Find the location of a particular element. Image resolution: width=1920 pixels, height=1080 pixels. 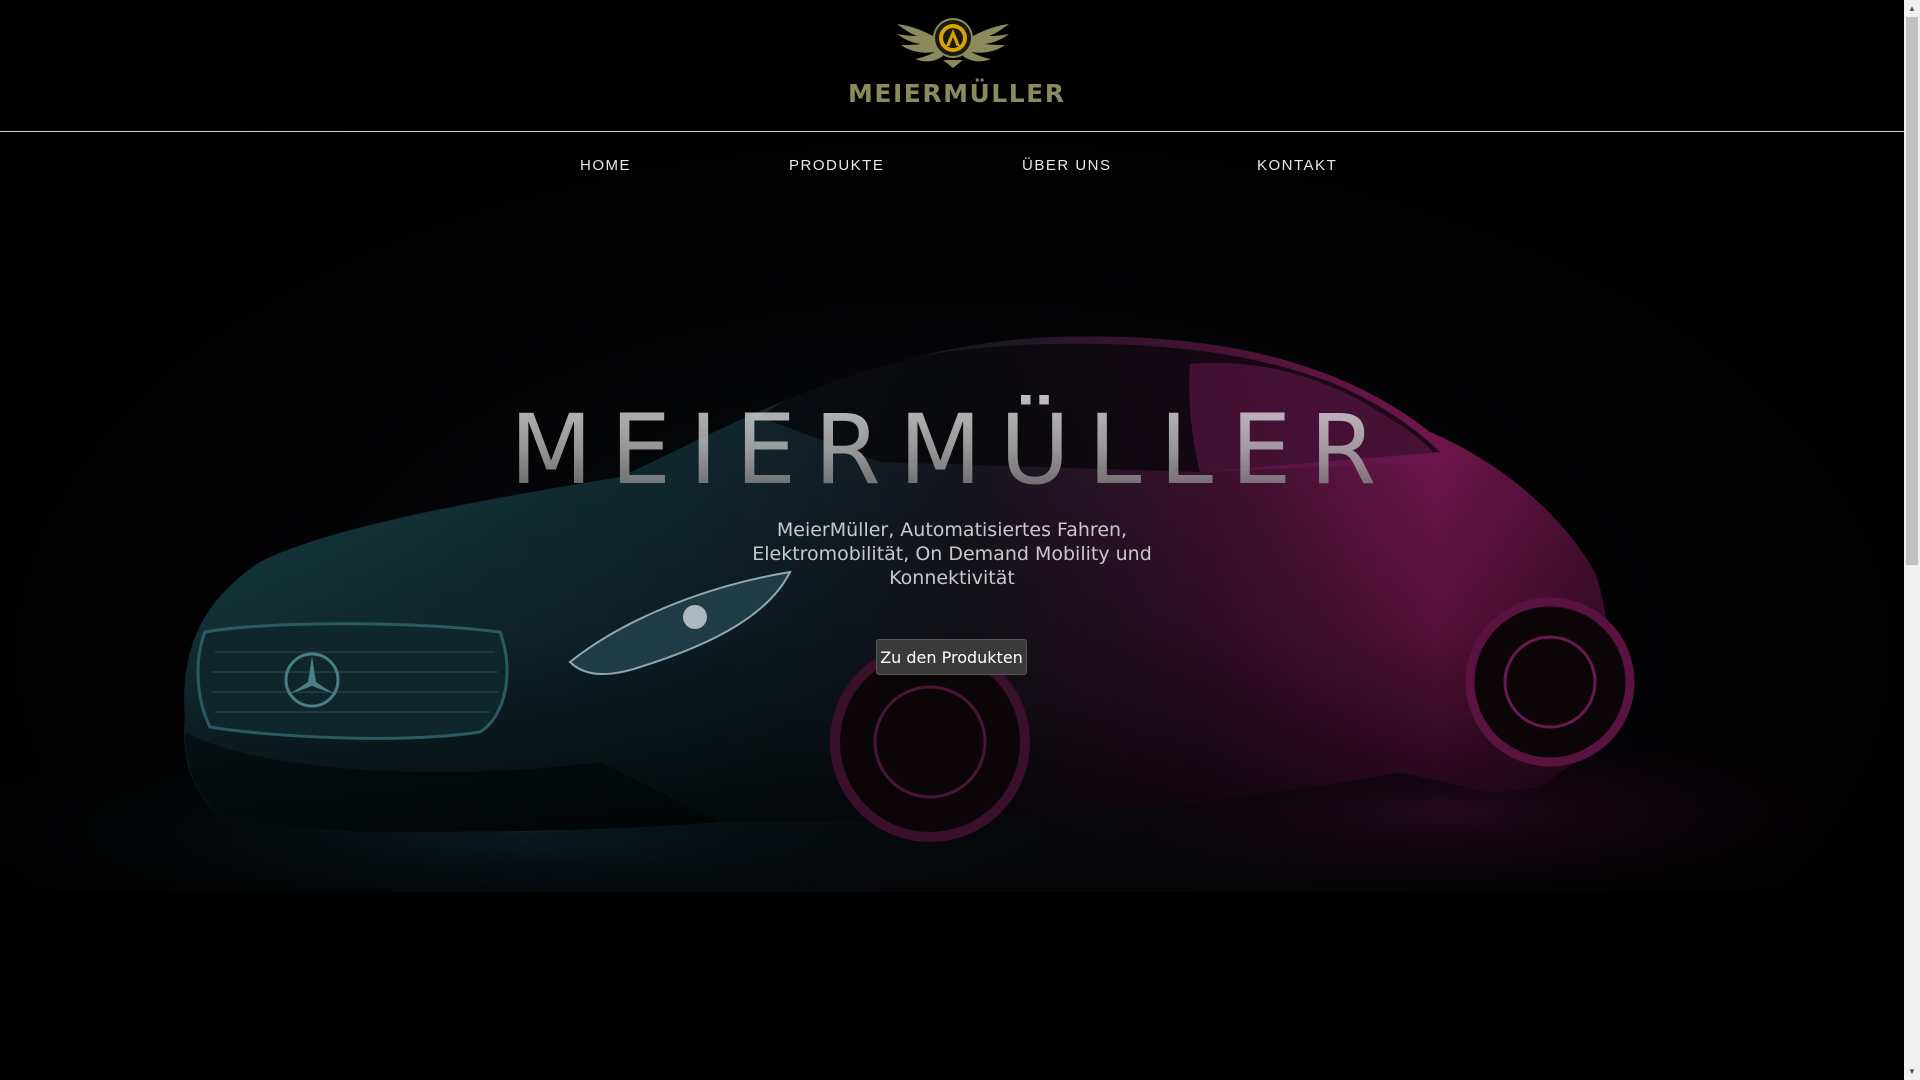

main-navigation: HOME PRODUKTE ÜBER UNS KONTAKT is located at coordinates (952, 166).